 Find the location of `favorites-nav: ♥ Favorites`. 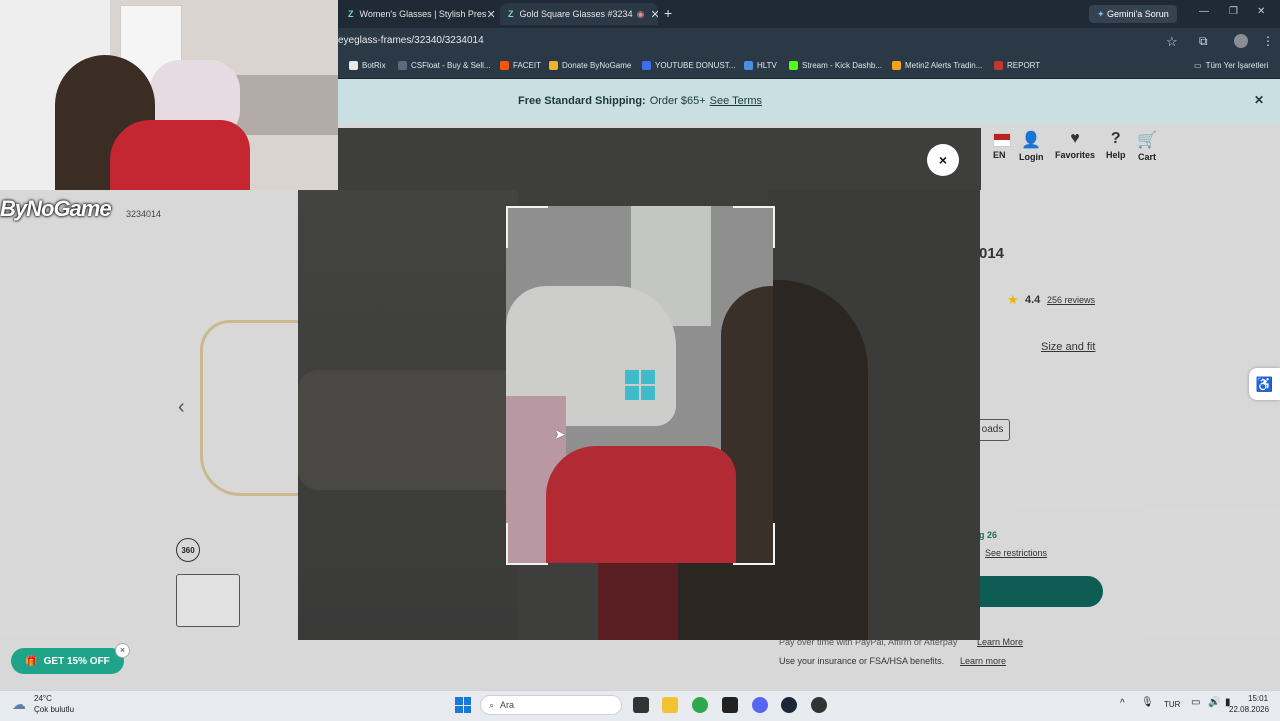

favorites-nav: ♥ Favorites is located at coordinates (1075, 145).